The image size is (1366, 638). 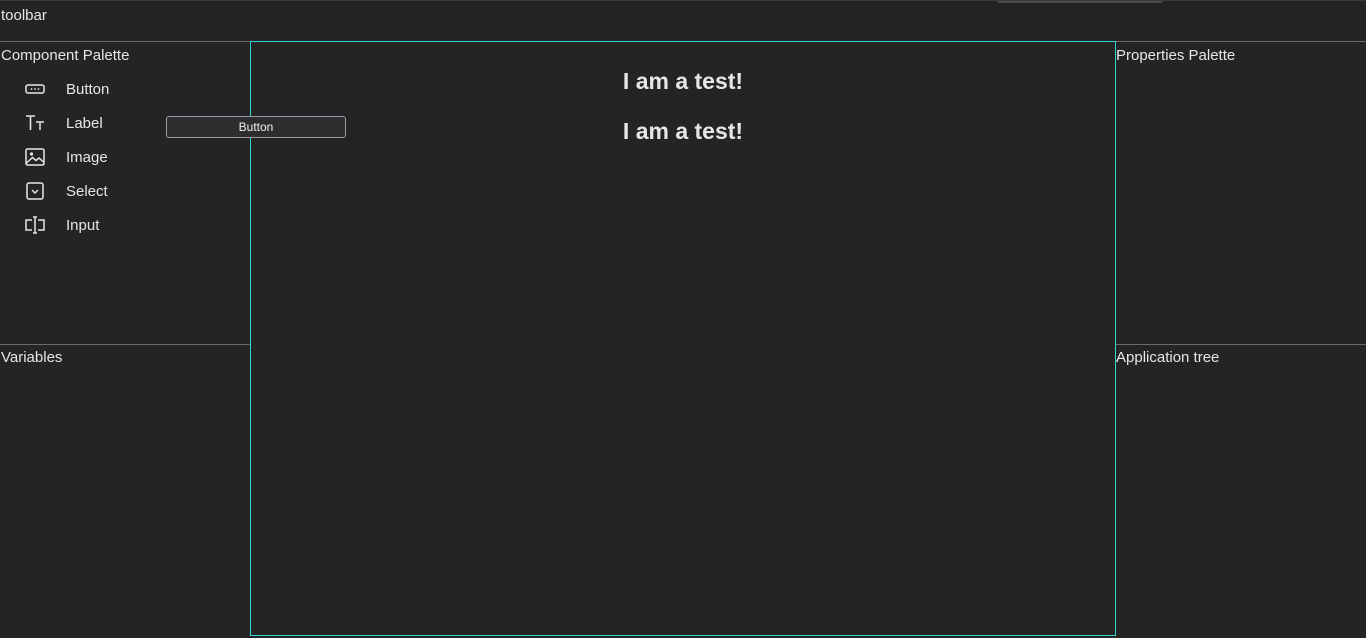 What do you see at coordinates (32, 357) in the screenshot?
I see `variables-title: Variables` at bounding box center [32, 357].